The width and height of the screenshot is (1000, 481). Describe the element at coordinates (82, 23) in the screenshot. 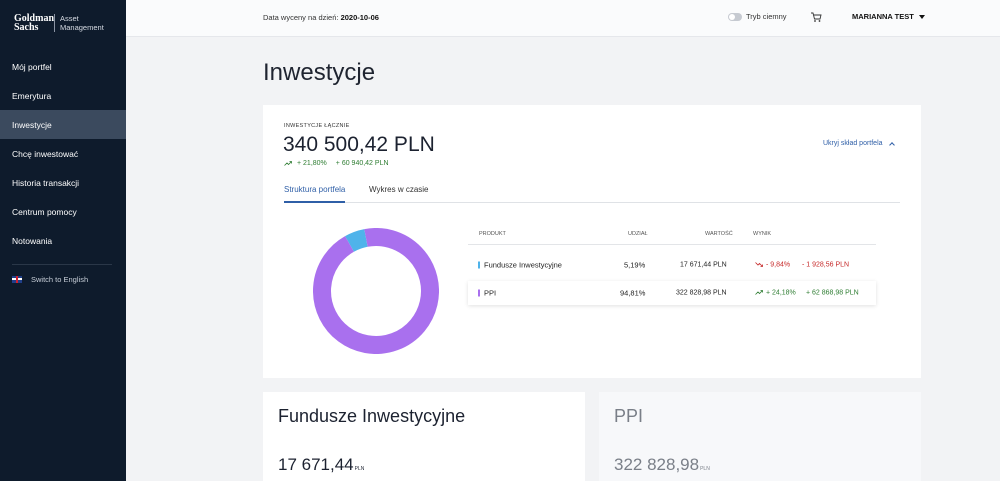

I see `logo-subtitle: Asset Management` at that location.